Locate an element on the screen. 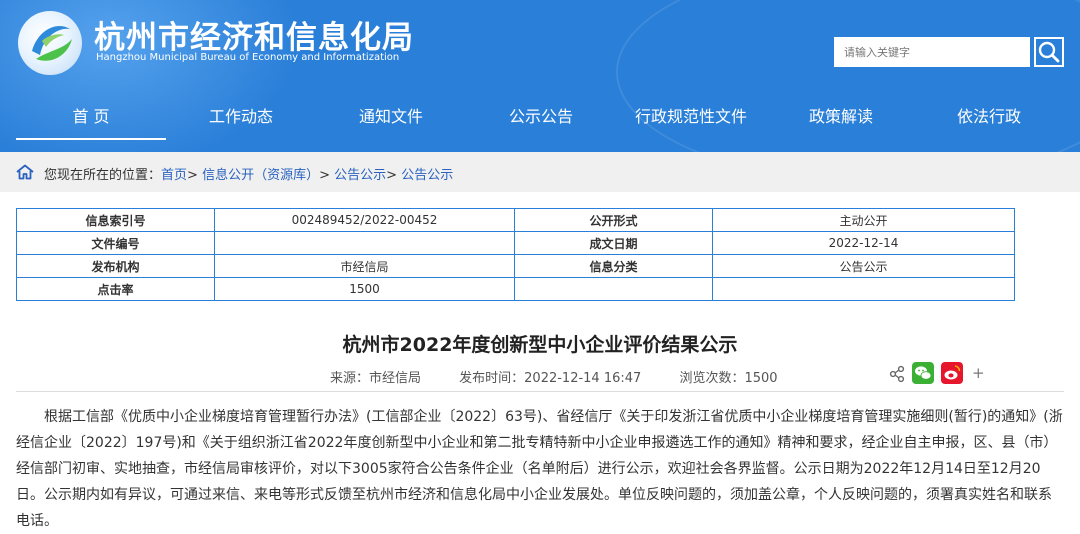 Image resolution: width=1080 pixels, height=534 pixels. nav-announcements: 公示公告 is located at coordinates (541, 118).